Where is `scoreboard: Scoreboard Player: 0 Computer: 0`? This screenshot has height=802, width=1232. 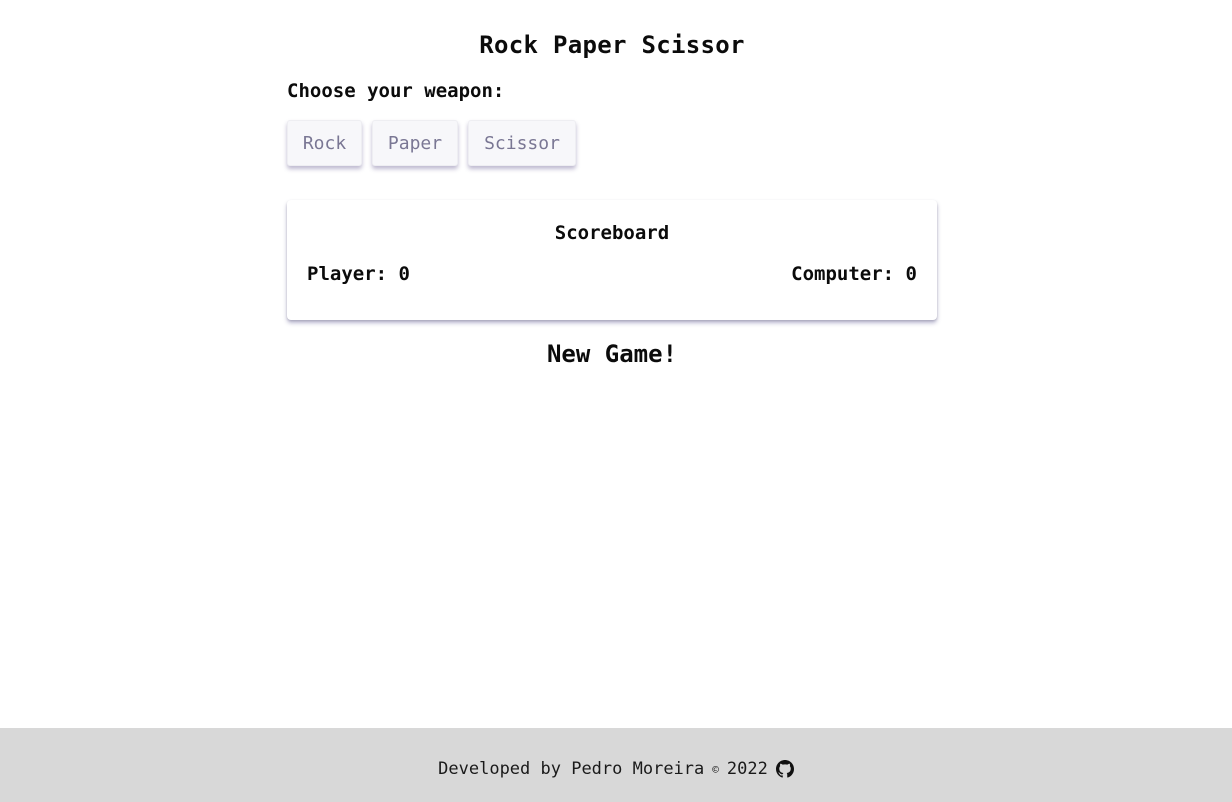
scoreboard: Scoreboard Player: 0 Computer: 0 is located at coordinates (612, 260).